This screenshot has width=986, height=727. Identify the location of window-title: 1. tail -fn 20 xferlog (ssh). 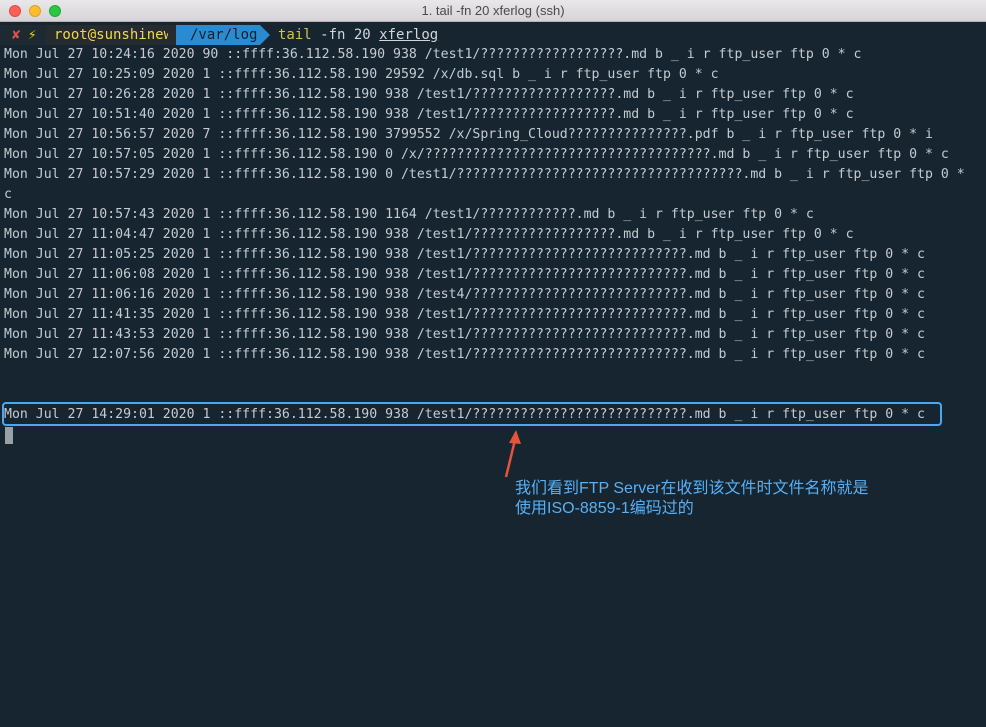
(493, 10).